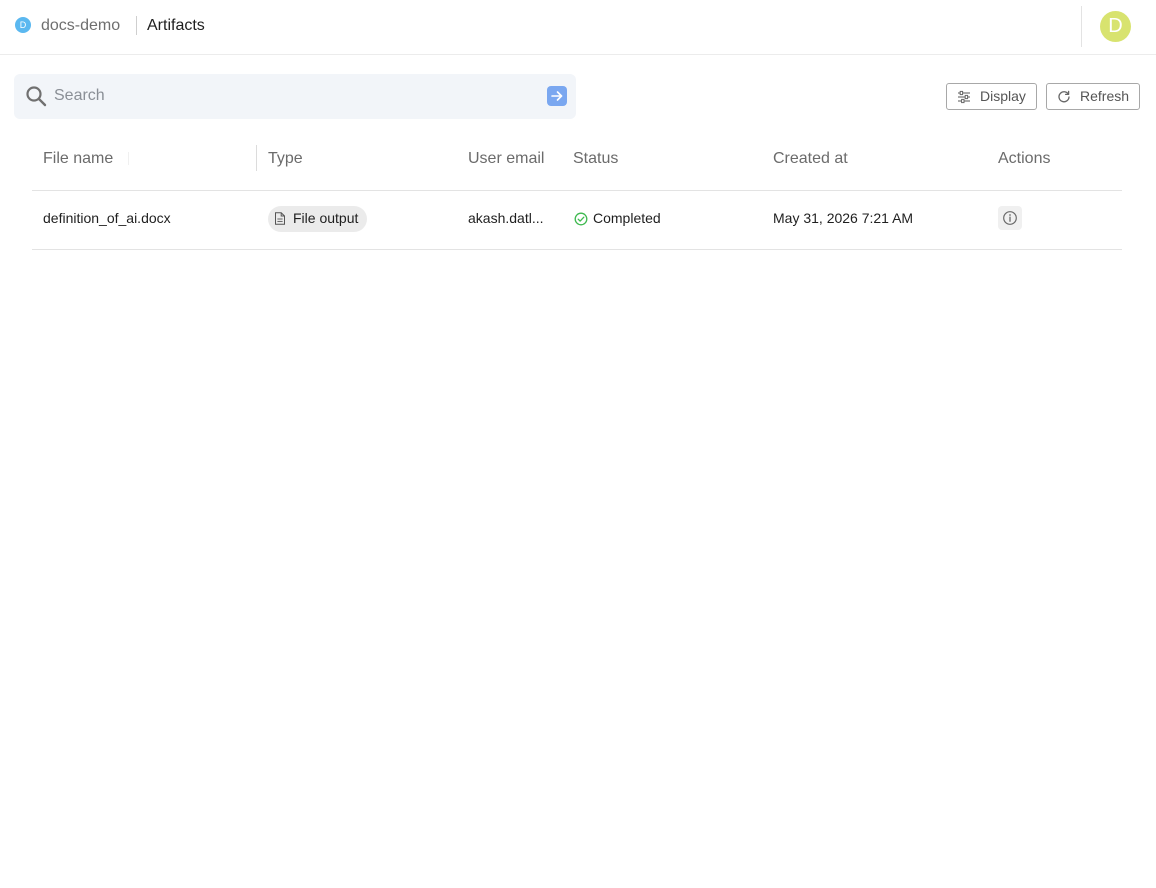  I want to click on search-input, so click(294, 96).